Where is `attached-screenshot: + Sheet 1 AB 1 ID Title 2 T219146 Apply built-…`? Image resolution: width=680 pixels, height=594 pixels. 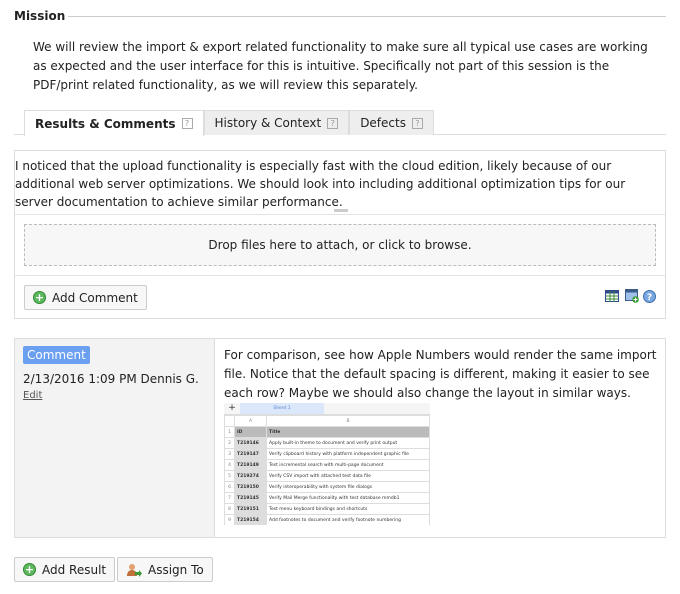
attached-screenshot: + Sheet 1 AB 1 ID Title 2 T219146 Apply built-… is located at coordinates (327, 464).